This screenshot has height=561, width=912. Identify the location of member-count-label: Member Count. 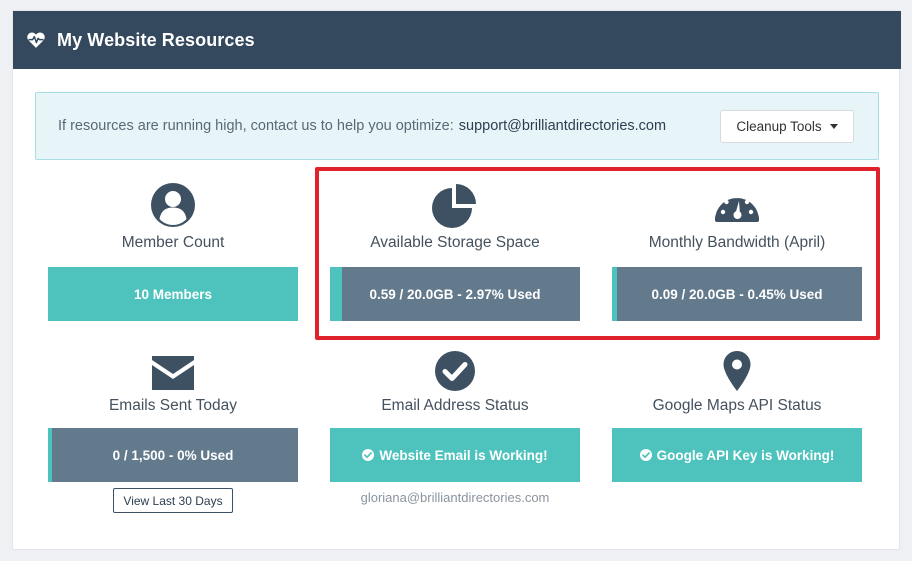
(173, 242).